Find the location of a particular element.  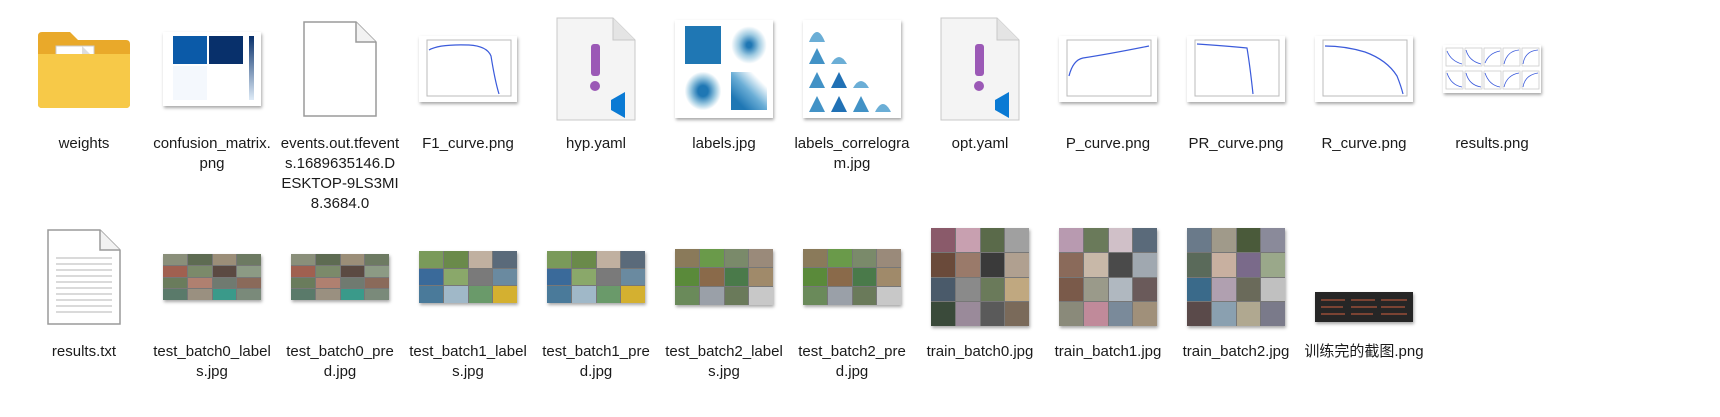

file-item-weights: weights is located at coordinates (84, 84).